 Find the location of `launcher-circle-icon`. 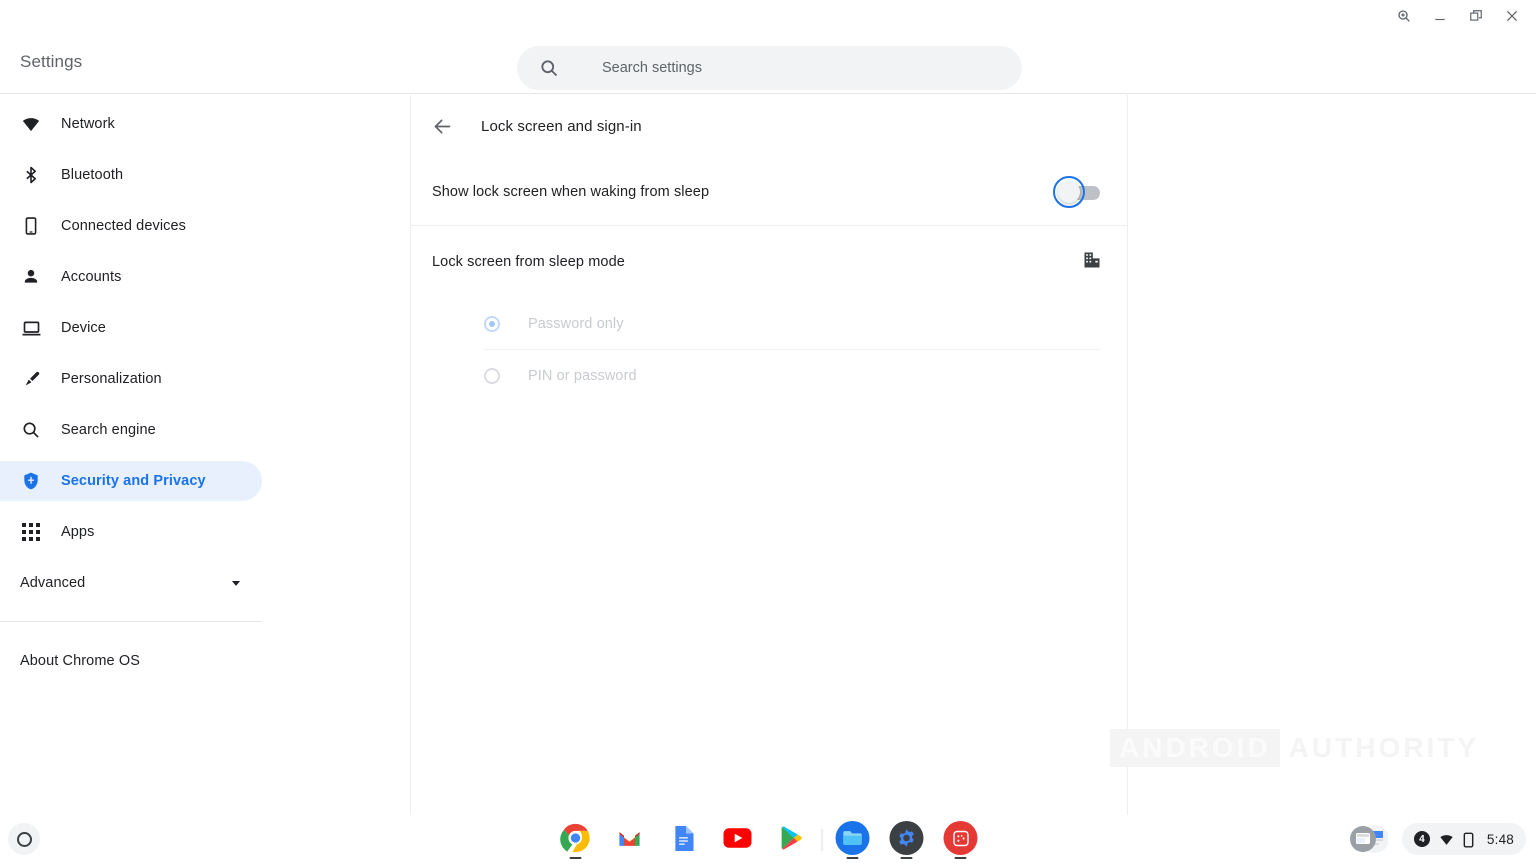

launcher-circle-icon is located at coordinates (24, 839).